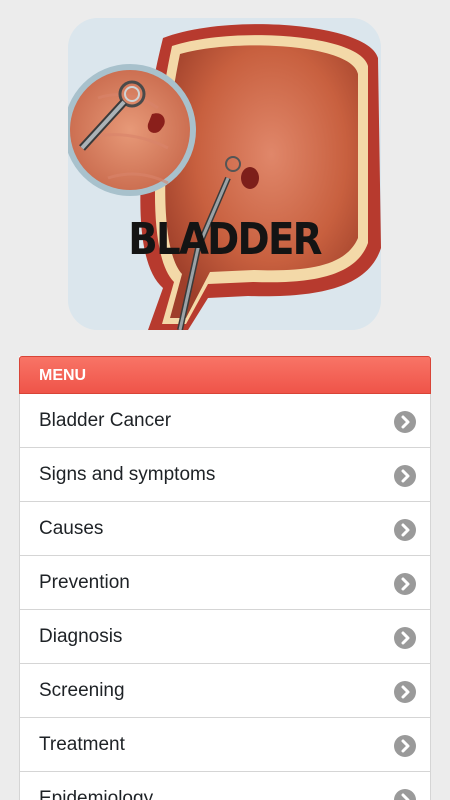 The image size is (450, 800). What do you see at coordinates (225, 637) in the screenshot?
I see `menu-item-diagnosis: Diagnosis` at bounding box center [225, 637].